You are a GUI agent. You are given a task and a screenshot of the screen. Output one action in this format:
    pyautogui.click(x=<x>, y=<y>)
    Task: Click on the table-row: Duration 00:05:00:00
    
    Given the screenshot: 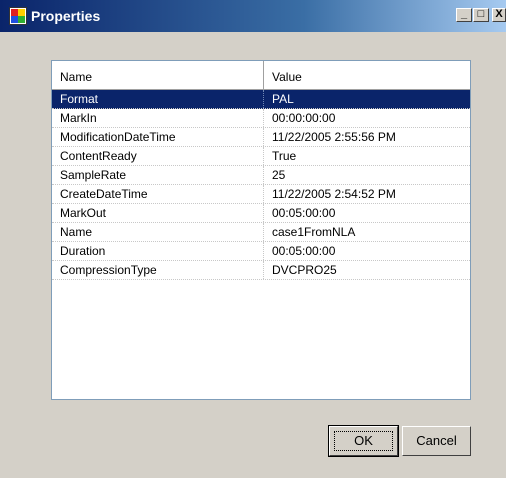 What is the action you would take?
    pyautogui.click(x=261, y=251)
    